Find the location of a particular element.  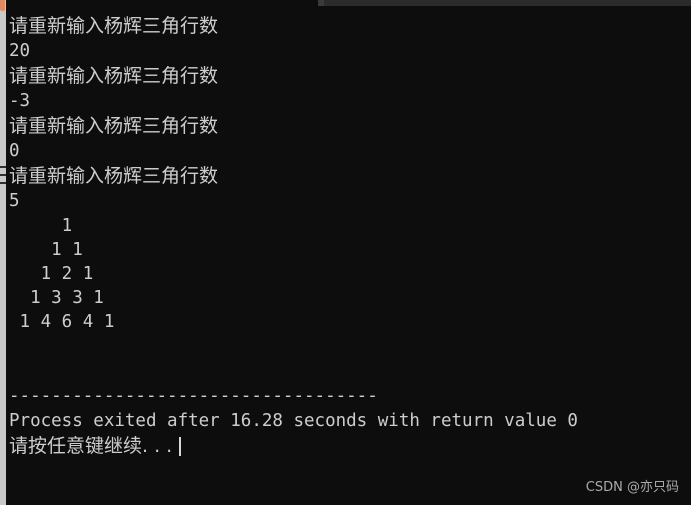

output-line-prompt-2: 请重新输入杨辉三角行数 is located at coordinates (114, 76).